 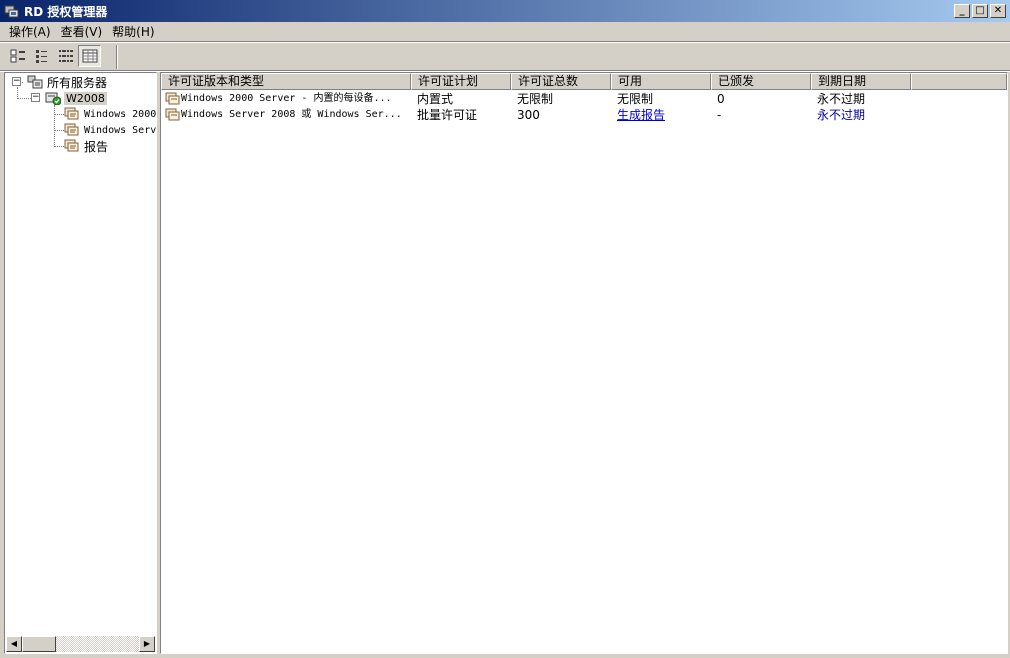 I want to click on list-view-button, so click(x=65, y=56).